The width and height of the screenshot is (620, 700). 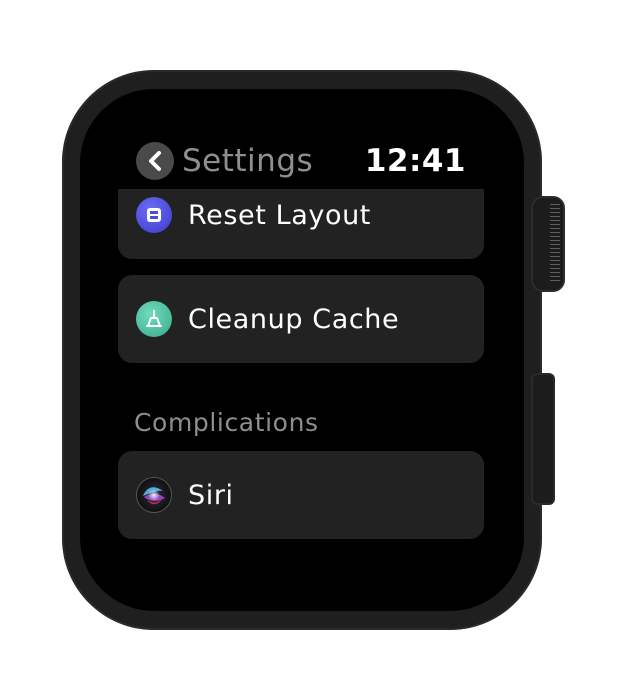 What do you see at coordinates (415, 161) in the screenshot?
I see `clock-time: 12:41` at bounding box center [415, 161].